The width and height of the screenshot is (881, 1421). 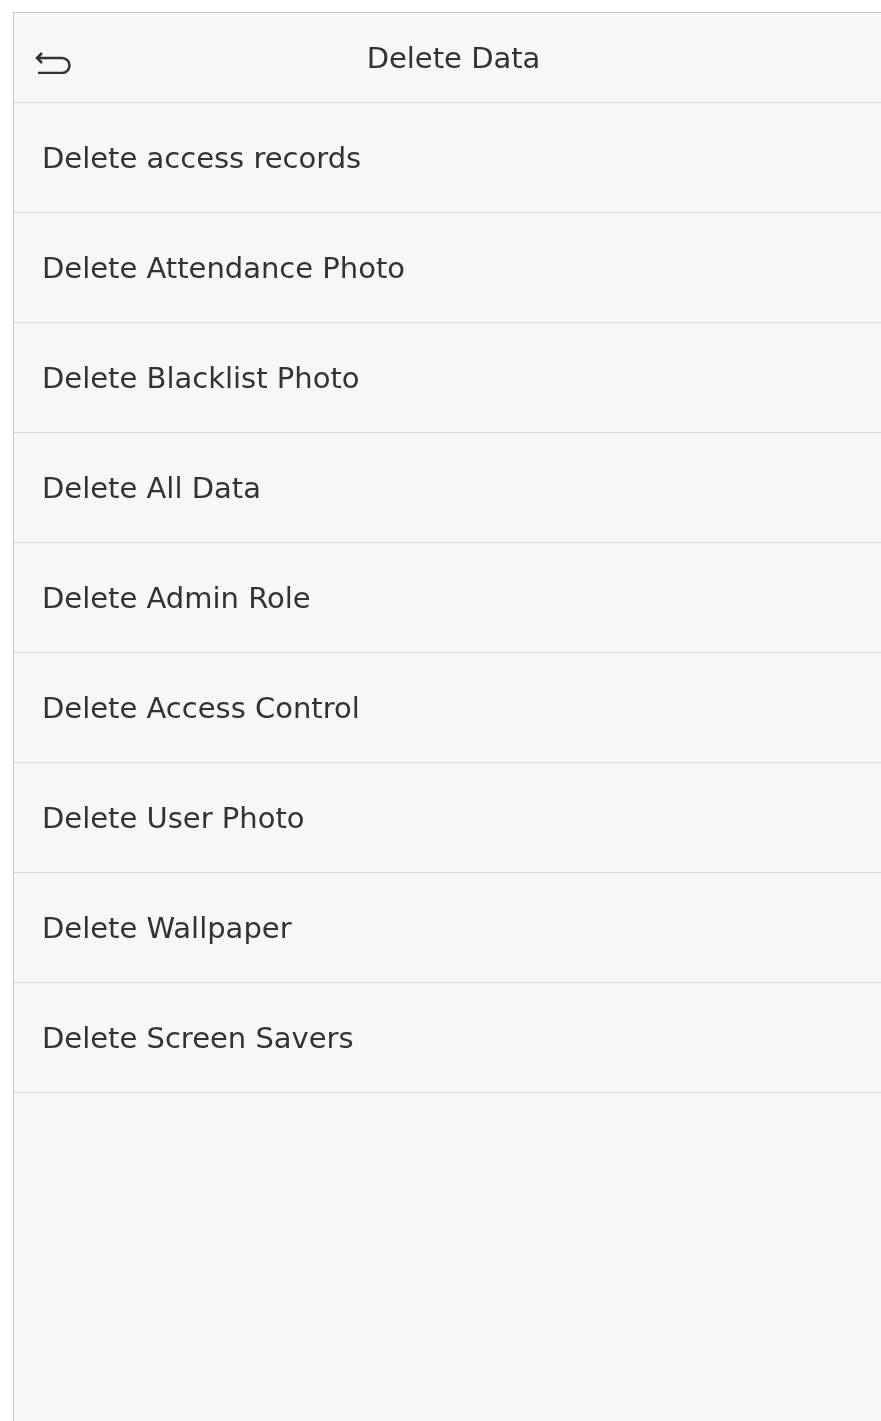 I want to click on menu-item: Delete User Photo, so click(x=447, y=818).